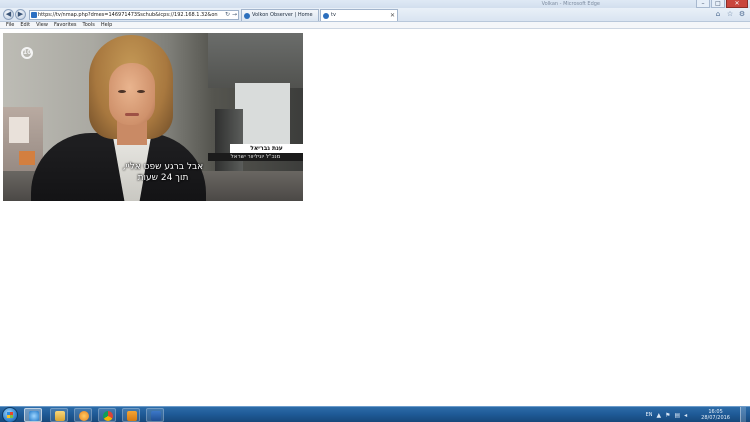  I want to click on favorites-icon: ☆, so click(730, 14).